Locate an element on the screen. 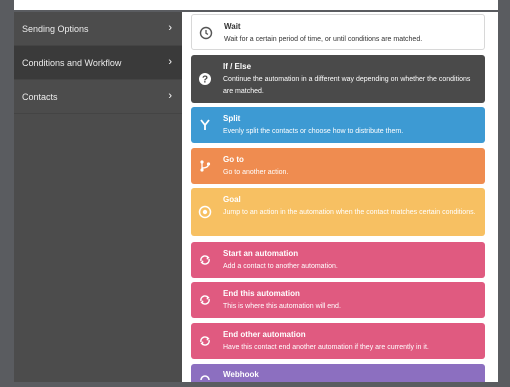  action-title: Go to is located at coordinates (233, 159).